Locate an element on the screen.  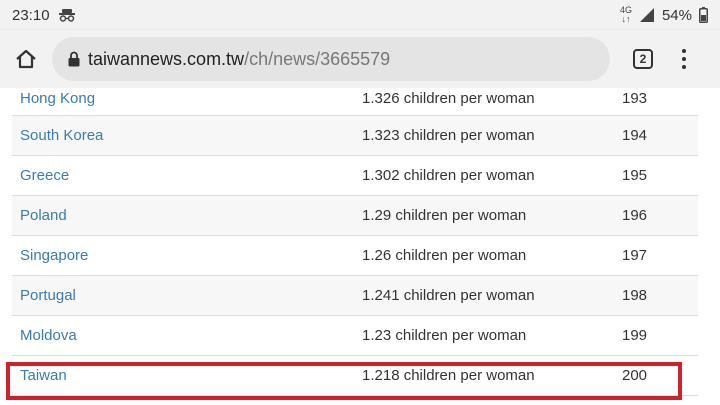
country-link: Greece is located at coordinates (183, 175).